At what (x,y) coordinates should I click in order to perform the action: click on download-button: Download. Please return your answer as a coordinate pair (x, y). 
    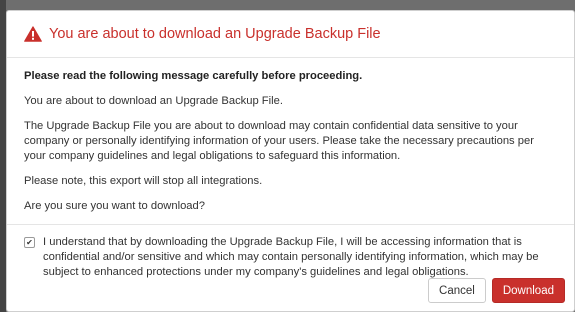
    Looking at the image, I should click on (528, 290).